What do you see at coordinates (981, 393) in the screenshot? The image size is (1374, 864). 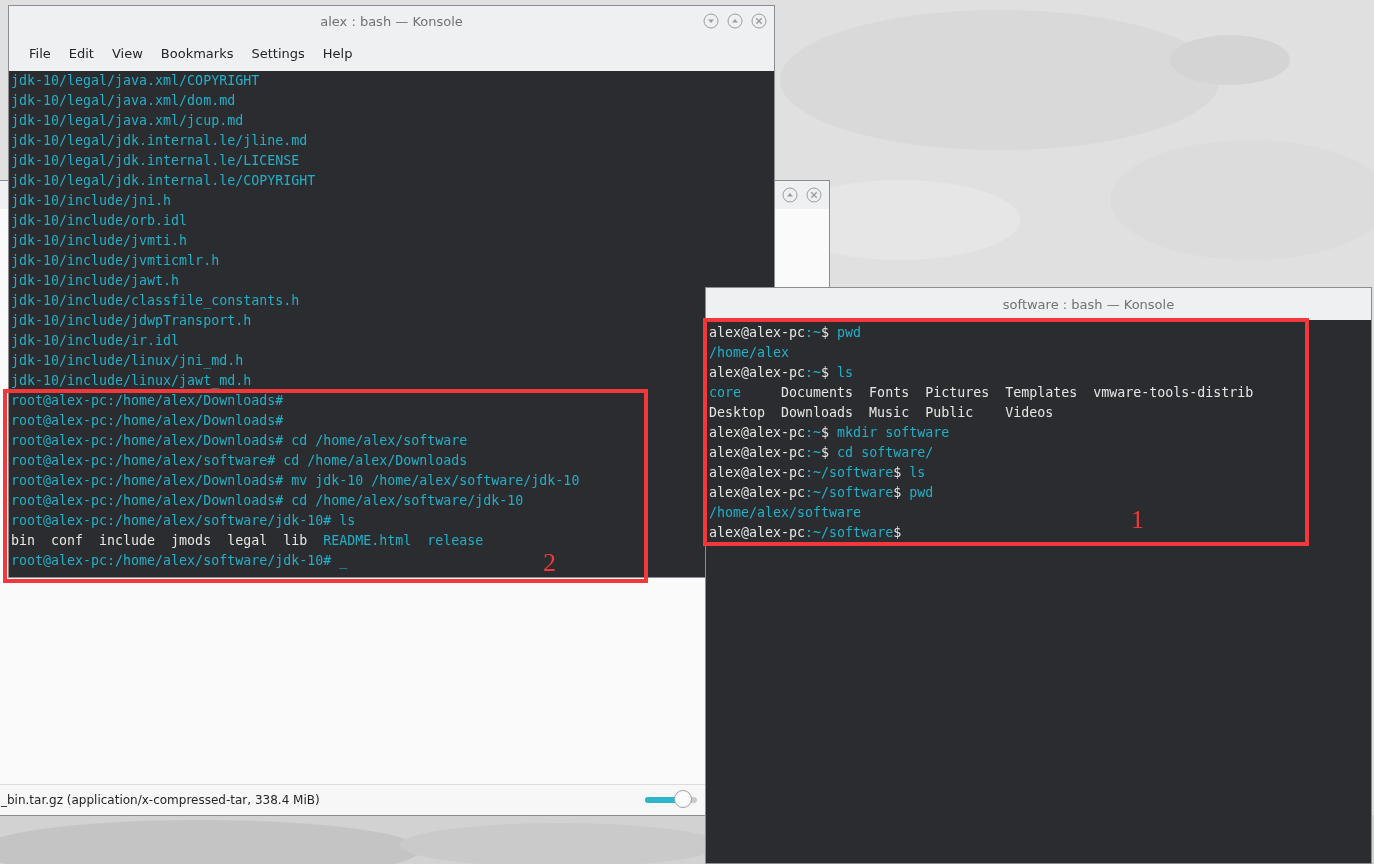 I see `terminal-line: core Documents Fonts Pictures Templates vmware-tools-distrib` at bounding box center [981, 393].